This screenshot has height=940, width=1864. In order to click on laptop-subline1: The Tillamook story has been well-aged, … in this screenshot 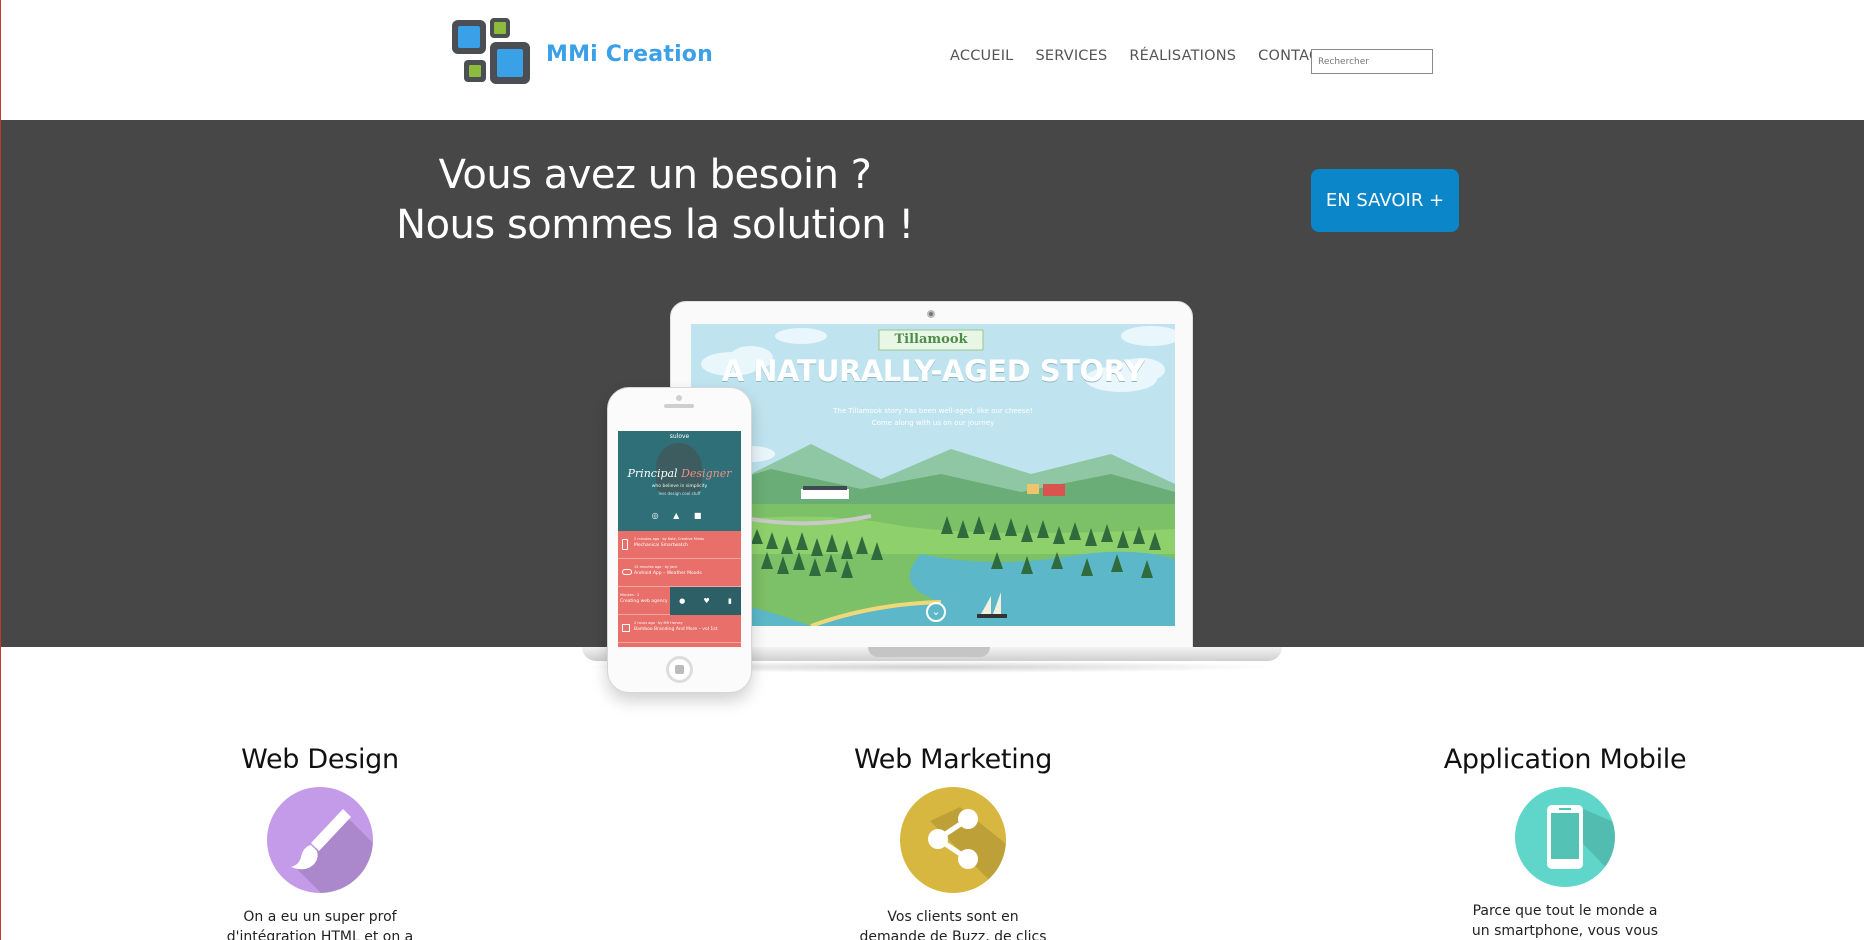, I will do `click(933, 411)`.